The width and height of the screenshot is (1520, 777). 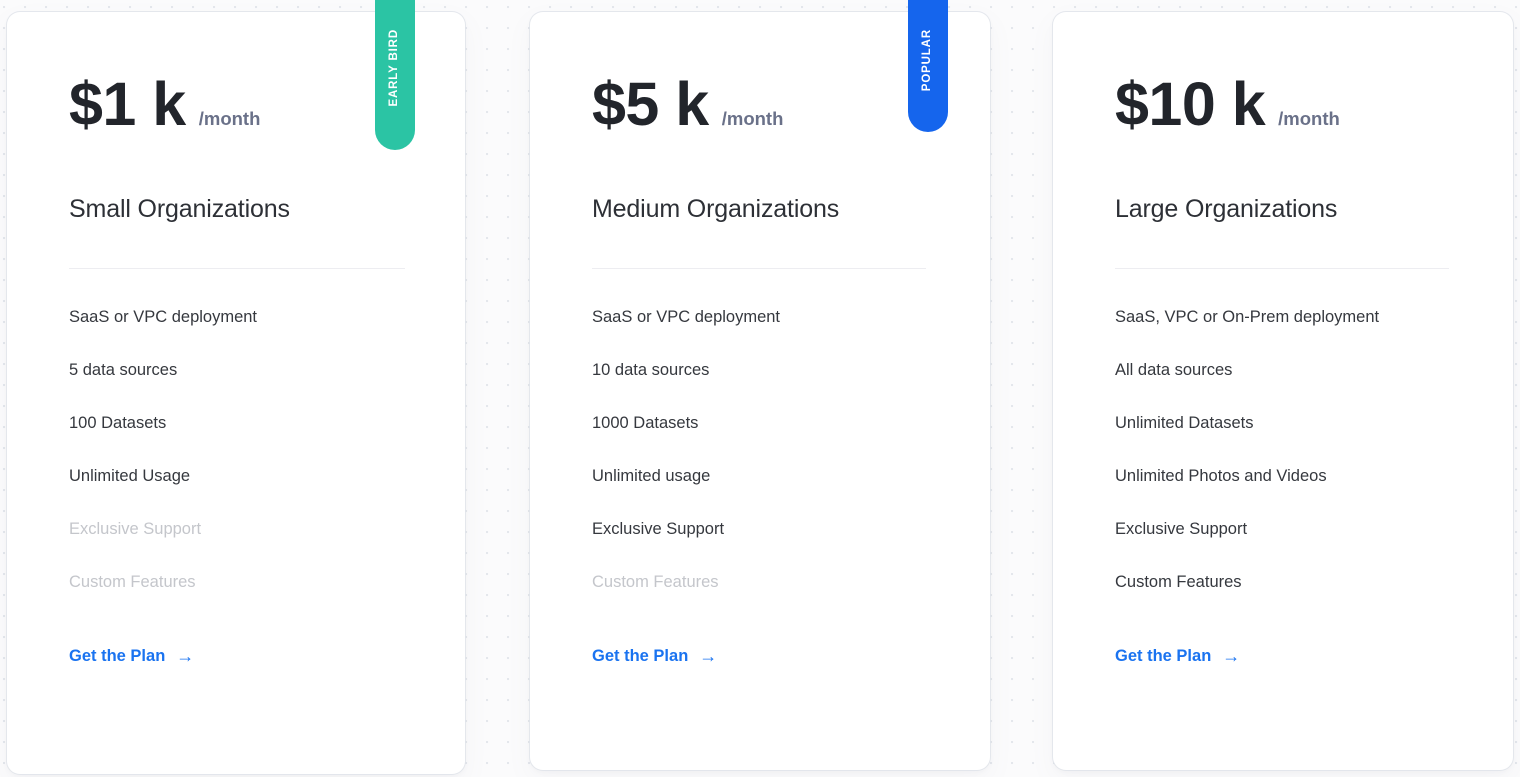 I want to click on price-row: $10 k /month, so click(x=1283, y=73).